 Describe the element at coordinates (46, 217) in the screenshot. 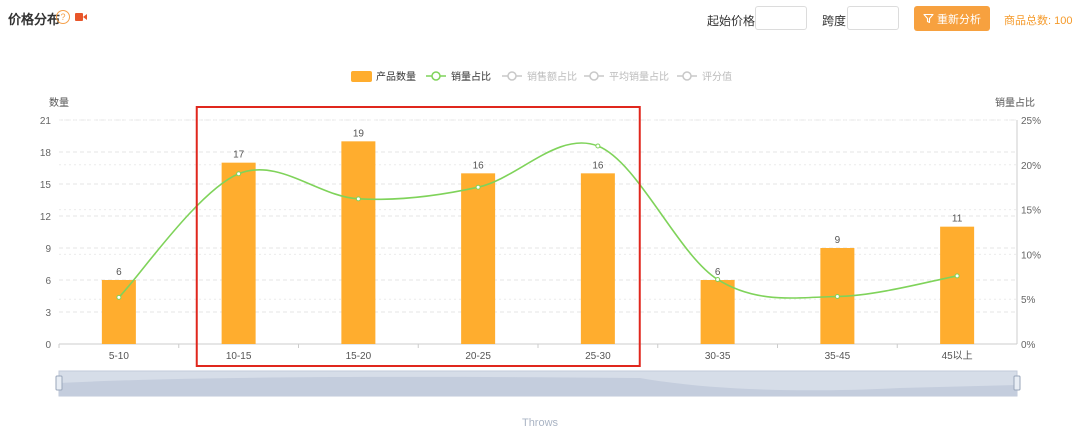

I see `y-tick-left-4: 12` at that location.